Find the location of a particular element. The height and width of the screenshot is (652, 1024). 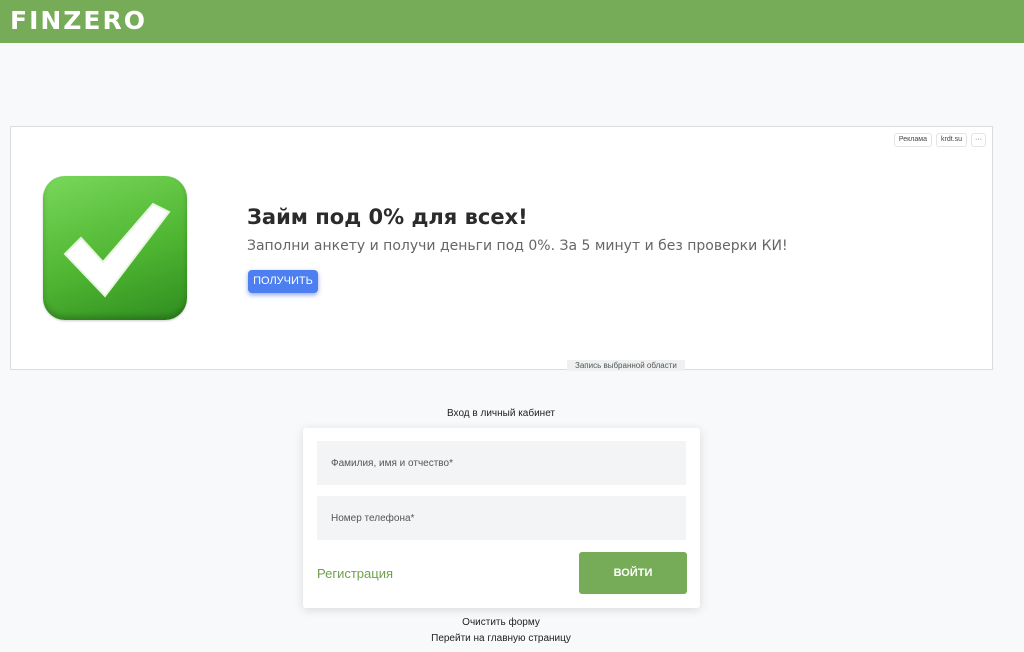

more-options-icon: ··· is located at coordinates (978, 140).